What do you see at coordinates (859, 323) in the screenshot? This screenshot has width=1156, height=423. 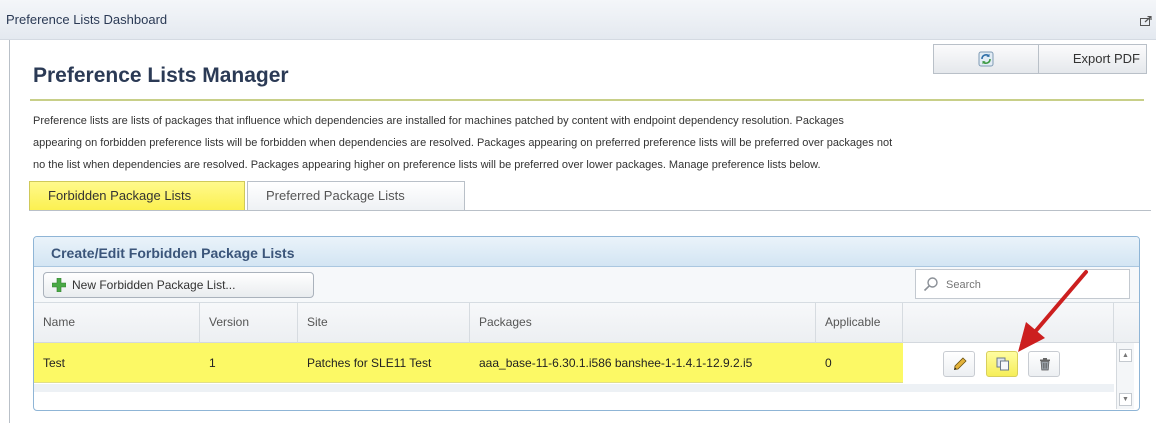 I see `column-header-applicable: Applicable` at bounding box center [859, 323].